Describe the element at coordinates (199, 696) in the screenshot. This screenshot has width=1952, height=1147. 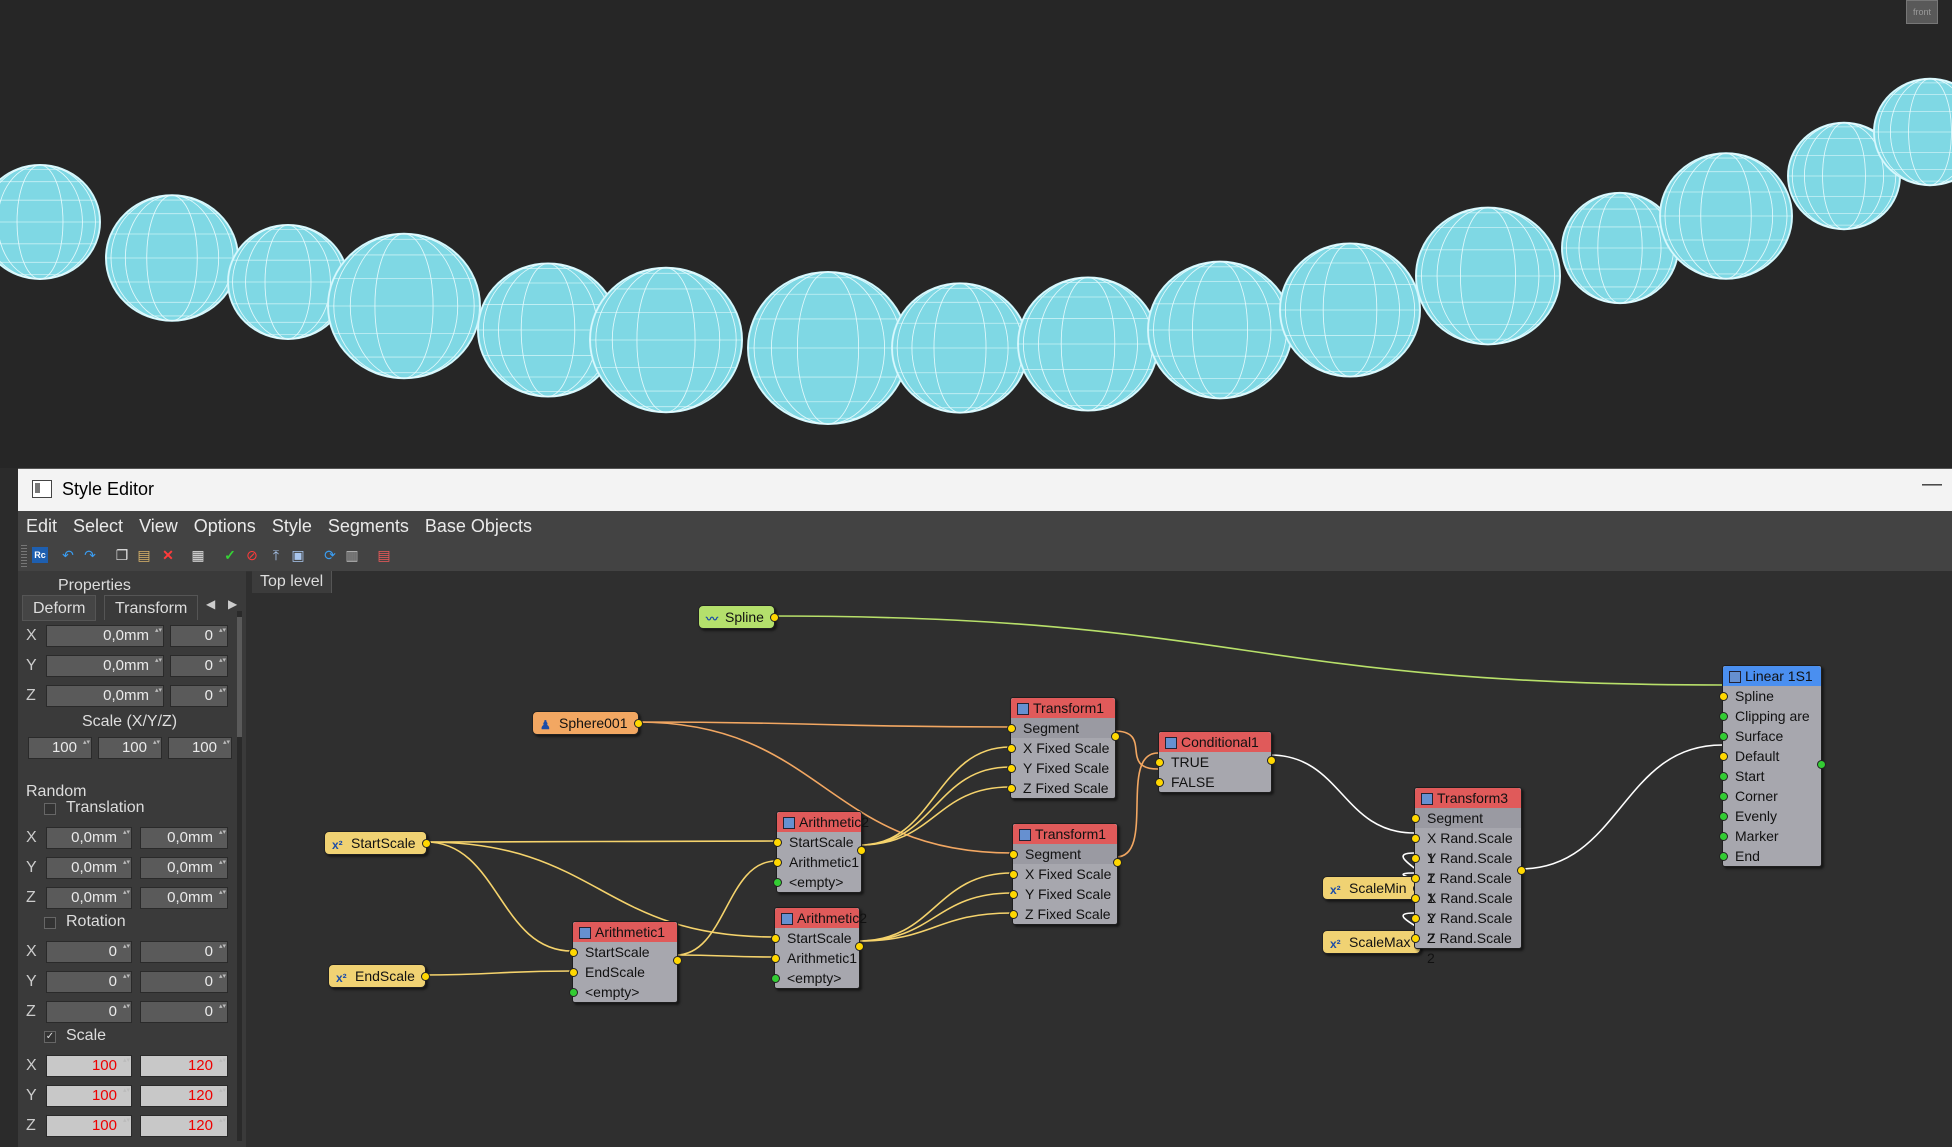
I see `offset-z-second: 0` at that location.